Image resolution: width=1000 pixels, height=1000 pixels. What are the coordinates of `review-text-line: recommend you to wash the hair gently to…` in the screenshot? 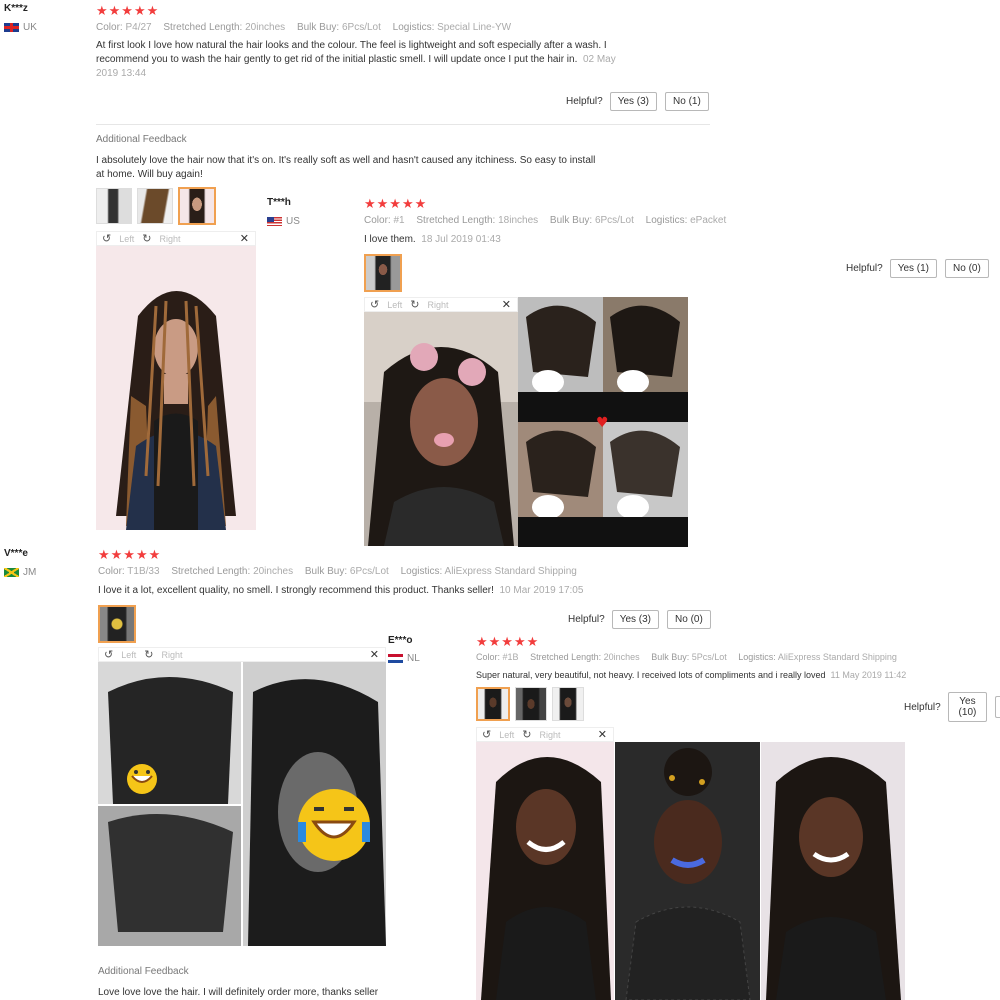 It's located at (376, 60).